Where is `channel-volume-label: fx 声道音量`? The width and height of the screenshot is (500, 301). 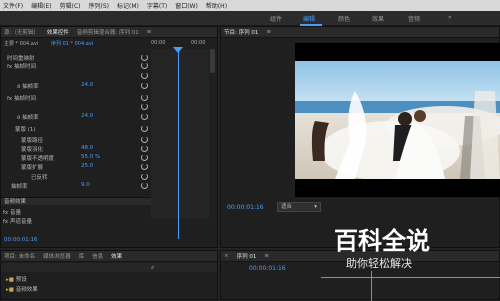 channel-volume-label: fx 声道音量 is located at coordinates (17, 221).